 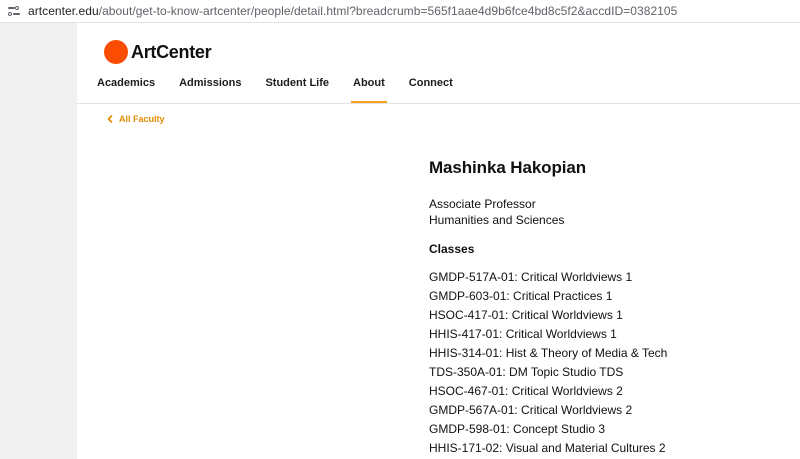 What do you see at coordinates (369, 88) in the screenshot?
I see `nav-item-about: About` at bounding box center [369, 88].